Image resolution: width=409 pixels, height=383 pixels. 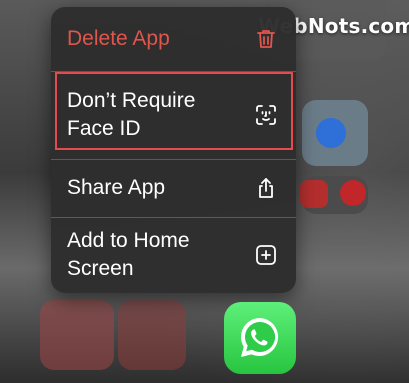 I want to click on share-icon, so click(x=266, y=188).